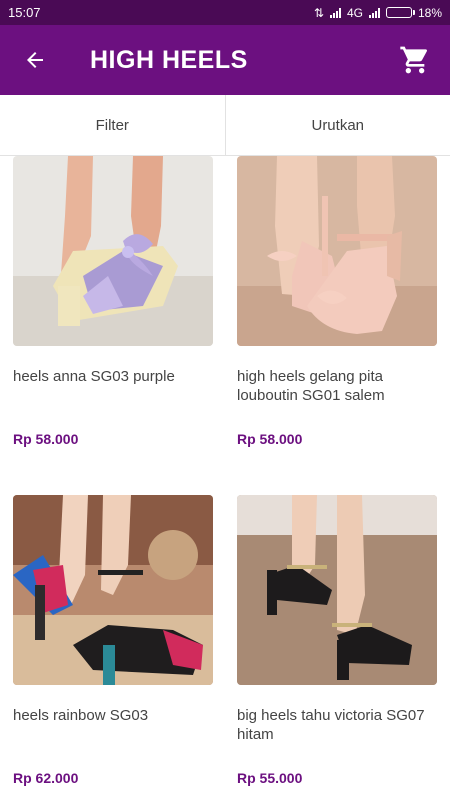 Image resolution: width=450 pixels, height=800 pixels. Describe the element at coordinates (24, 12) in the screenshot. I see `status-time: 15:07` at that location.